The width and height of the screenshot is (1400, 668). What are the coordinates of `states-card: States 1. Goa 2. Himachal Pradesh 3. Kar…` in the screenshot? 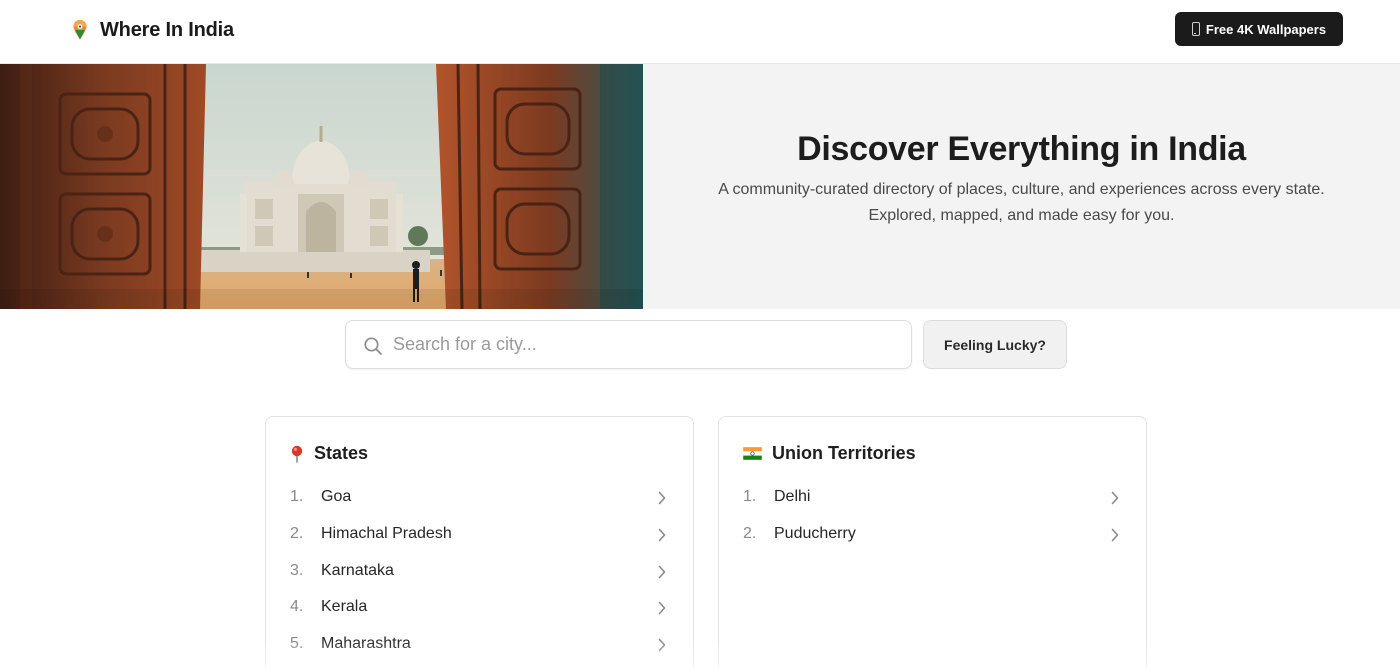 It's located at (479, 542).